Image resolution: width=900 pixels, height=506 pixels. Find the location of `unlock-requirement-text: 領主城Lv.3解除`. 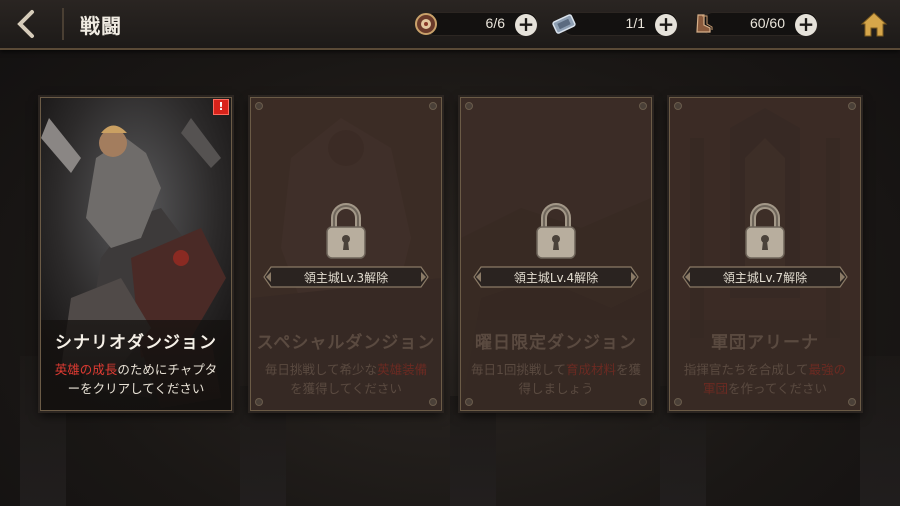

unlock-requirement-text: 領主城Lv.3解除 is located at coordinates (346, 278).